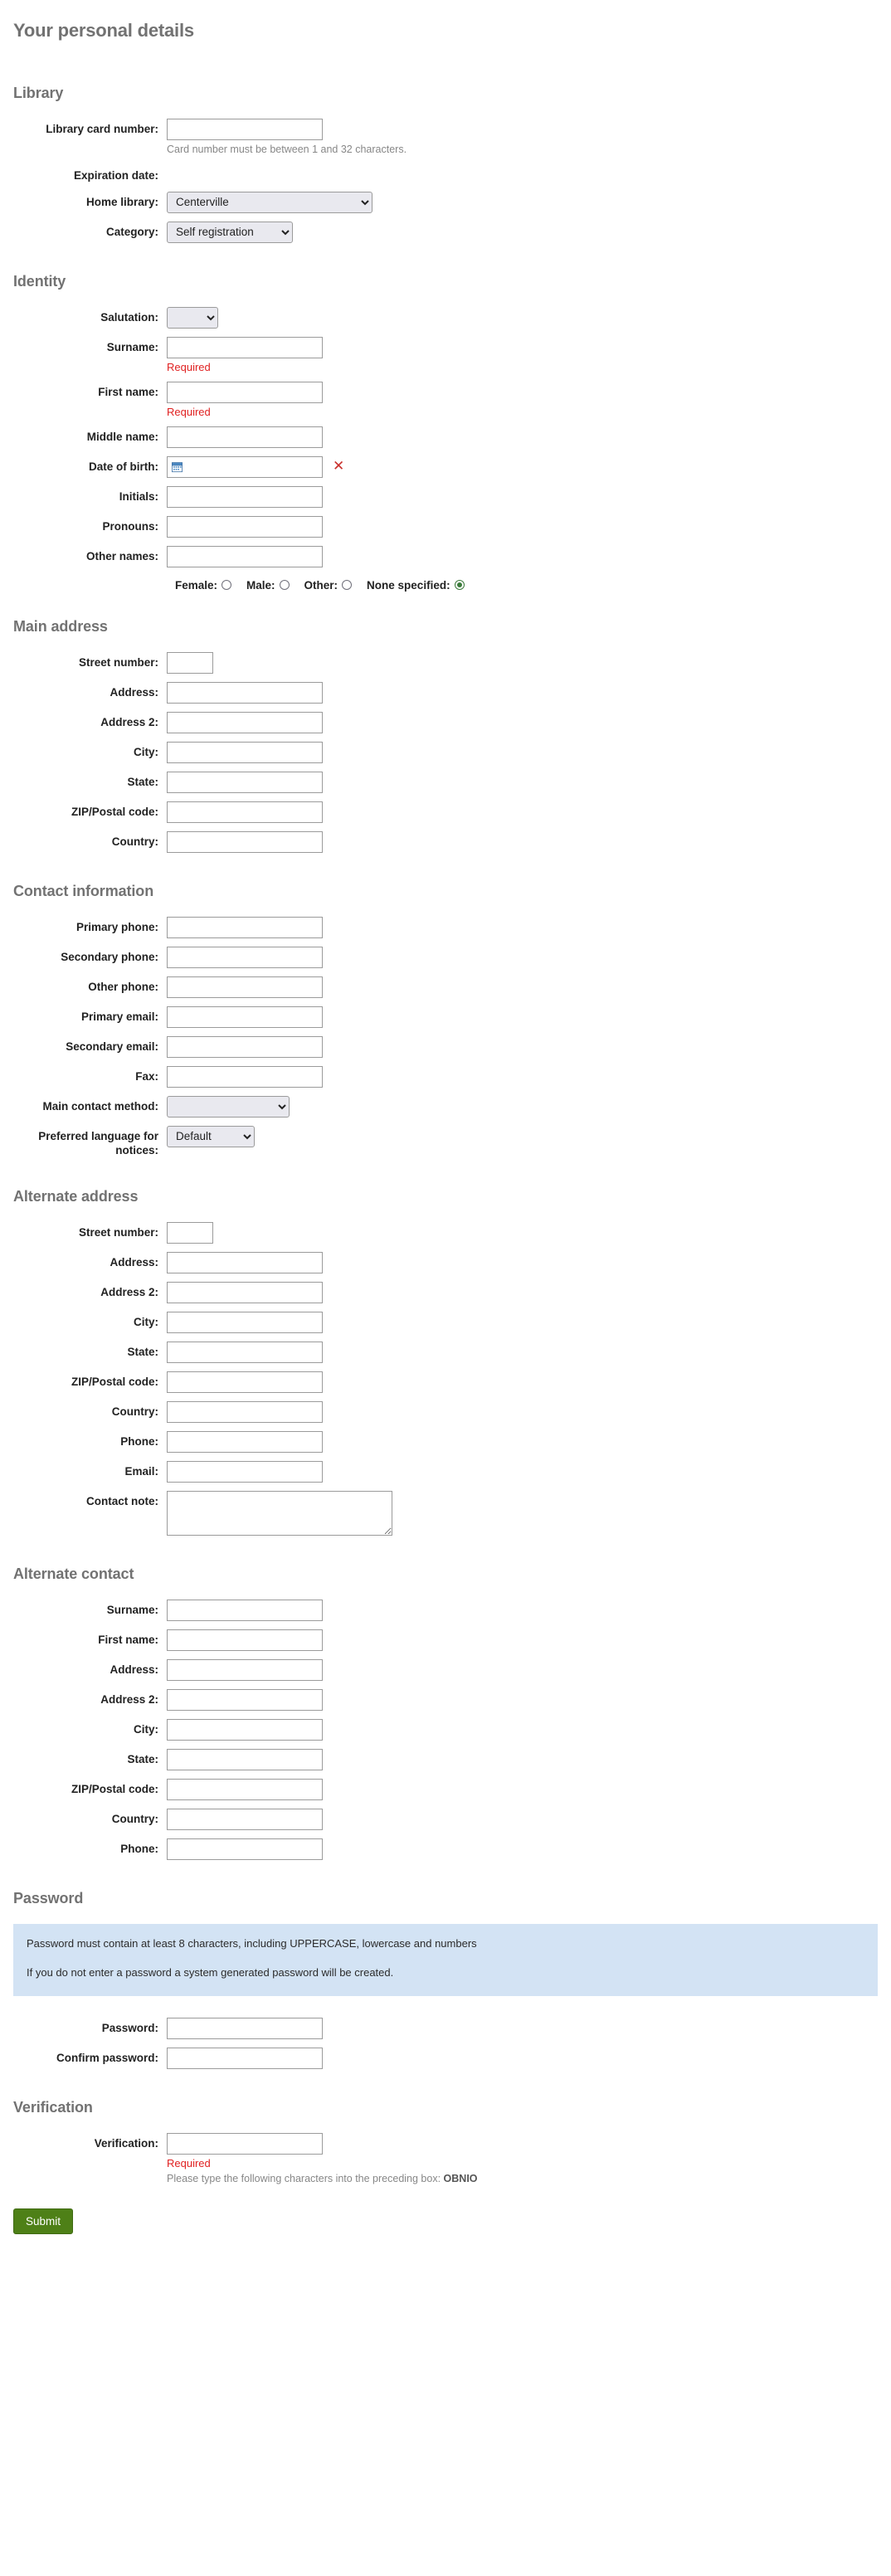 This screenshot has height=2576, width=891. What do you see at coordinates (245, 1352) in the screenshot?
I see `alt-address-state-input` at bounding box center [245, 1352].